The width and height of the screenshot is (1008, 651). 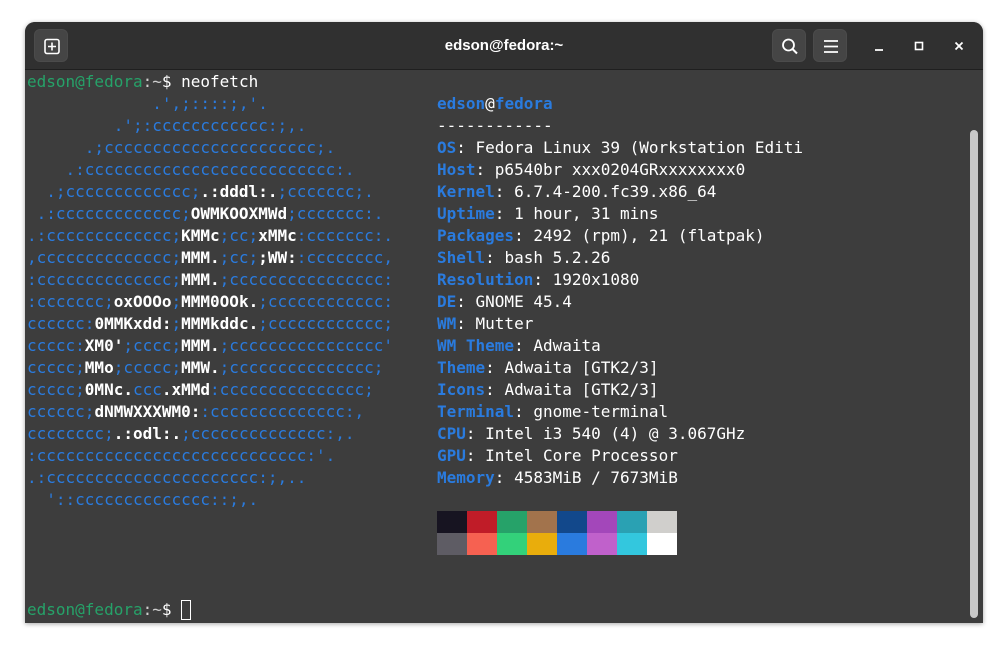 I want to click on logo-segment: ;ccccccc;., so click(x=325, y=191).